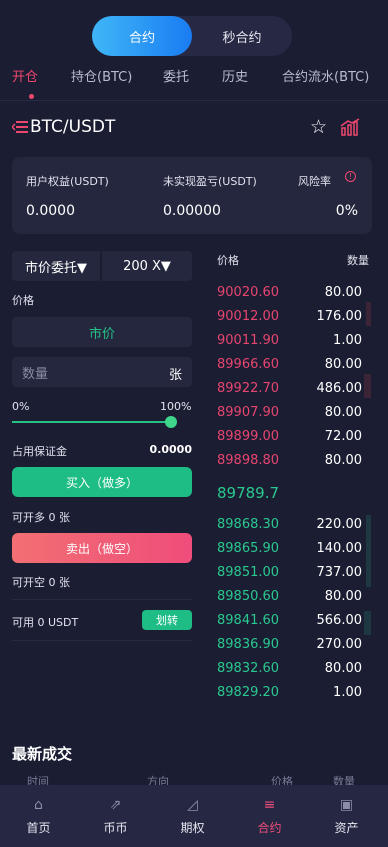 The width and height of the screenshot is (388, 847). Describe the element at coordinates (289, 461) in the screenshot. I see `ask-row: 89898.80 80.00` at that location.